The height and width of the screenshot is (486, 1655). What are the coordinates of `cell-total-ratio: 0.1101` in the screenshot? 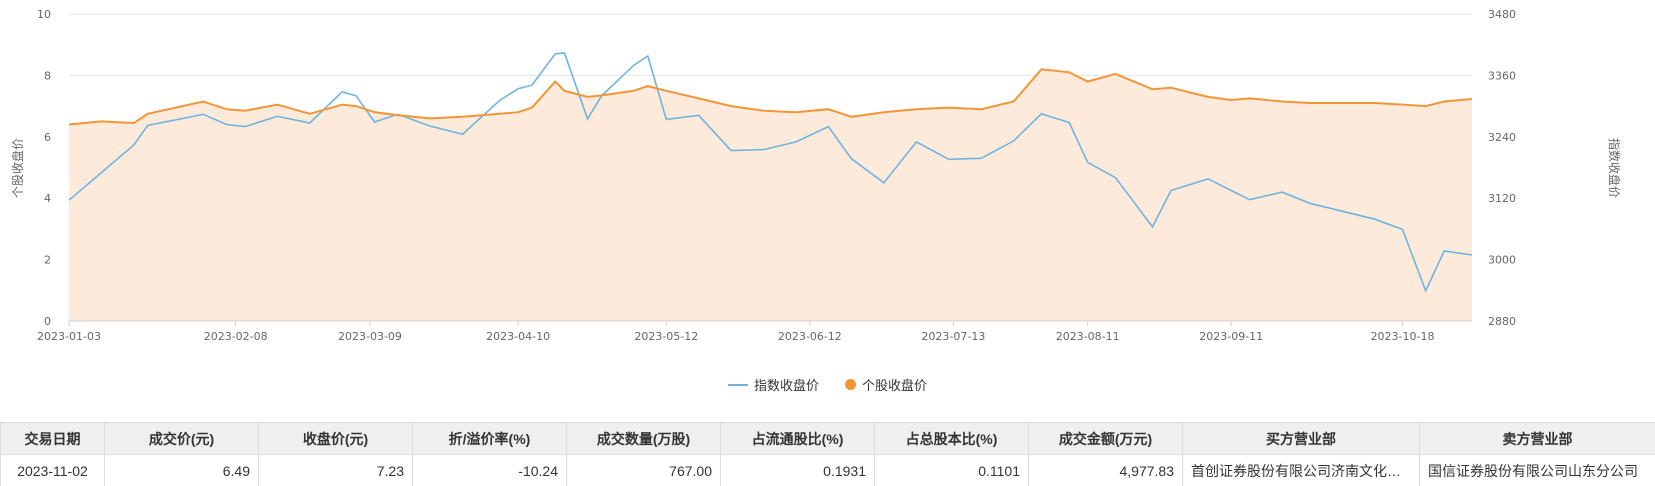 It's located at (951, 470).